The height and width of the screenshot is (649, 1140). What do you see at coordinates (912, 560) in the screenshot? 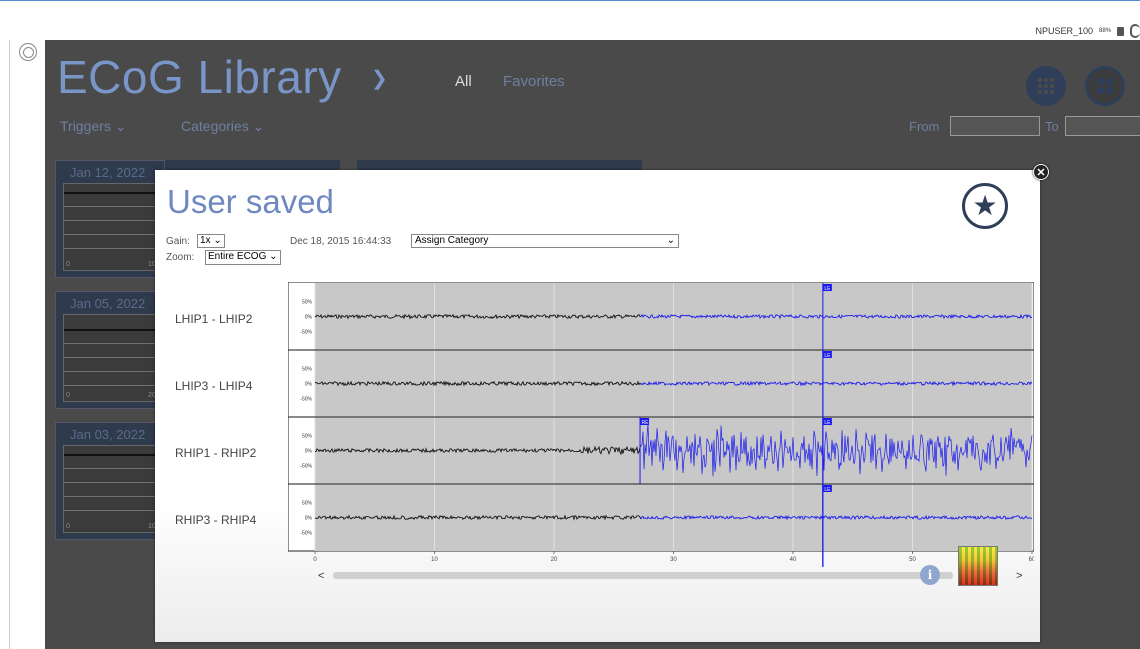
I see `x-tick-label: 50` at bounding box center [912, 560].